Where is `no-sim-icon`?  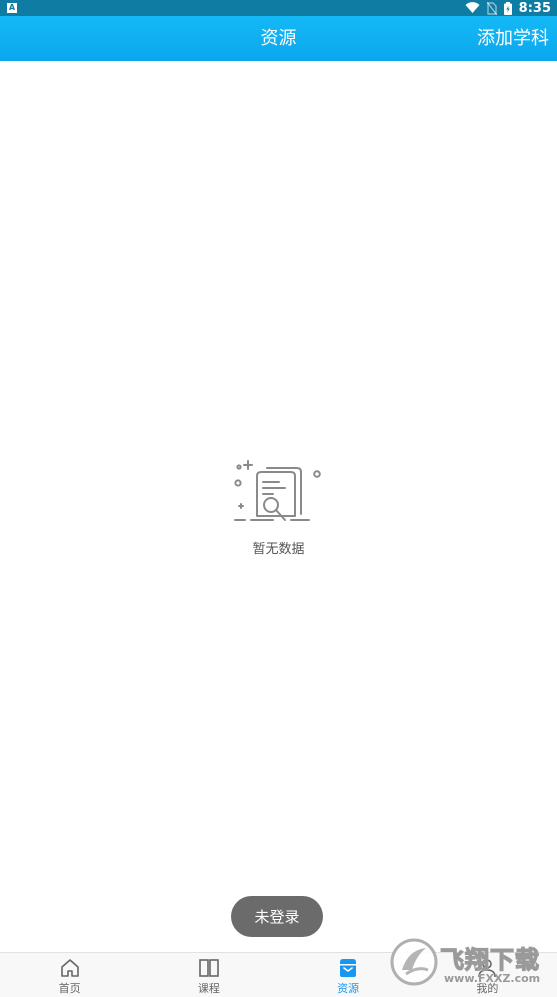 no-sim-icon is located at coordinates (491, 8).